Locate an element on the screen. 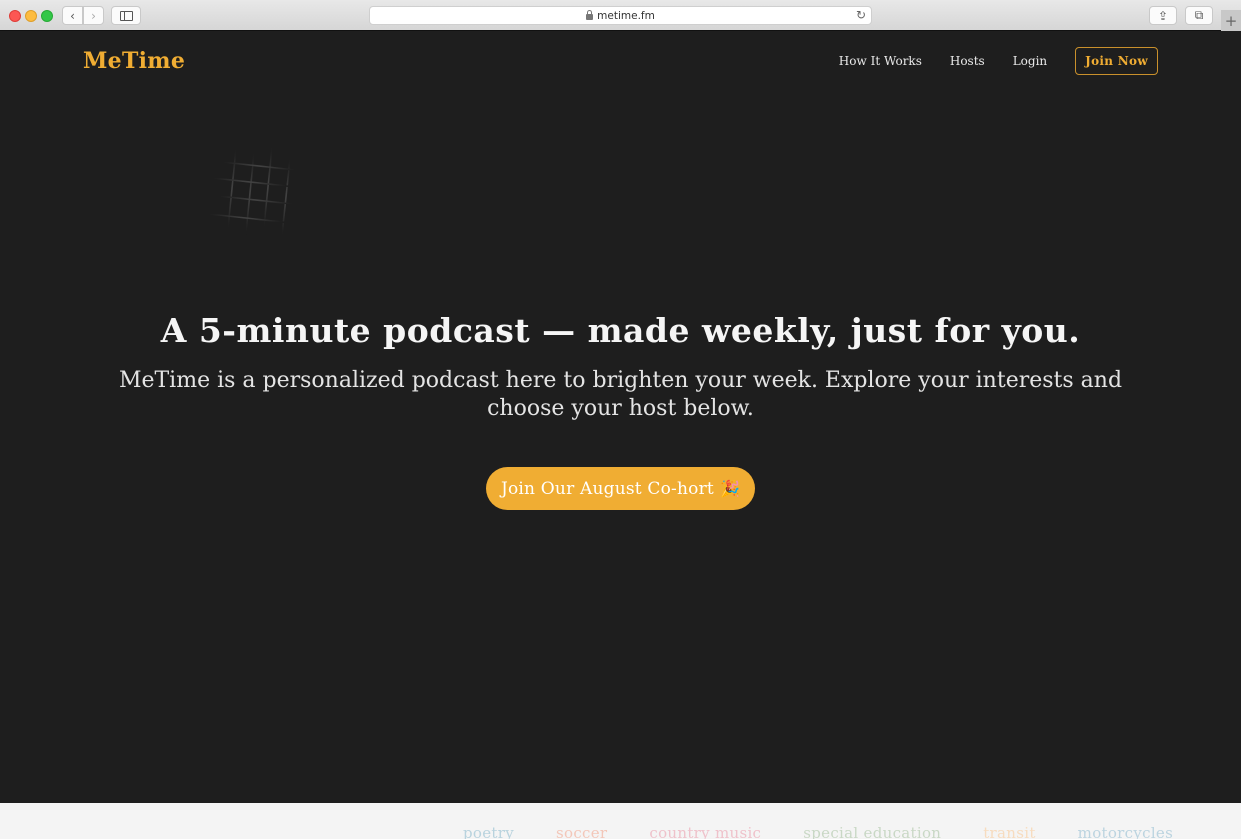 This screenshot has width=1241, height=839. join-cohort-label: Join Our August Co-hort is located at coordinates (607, 488).